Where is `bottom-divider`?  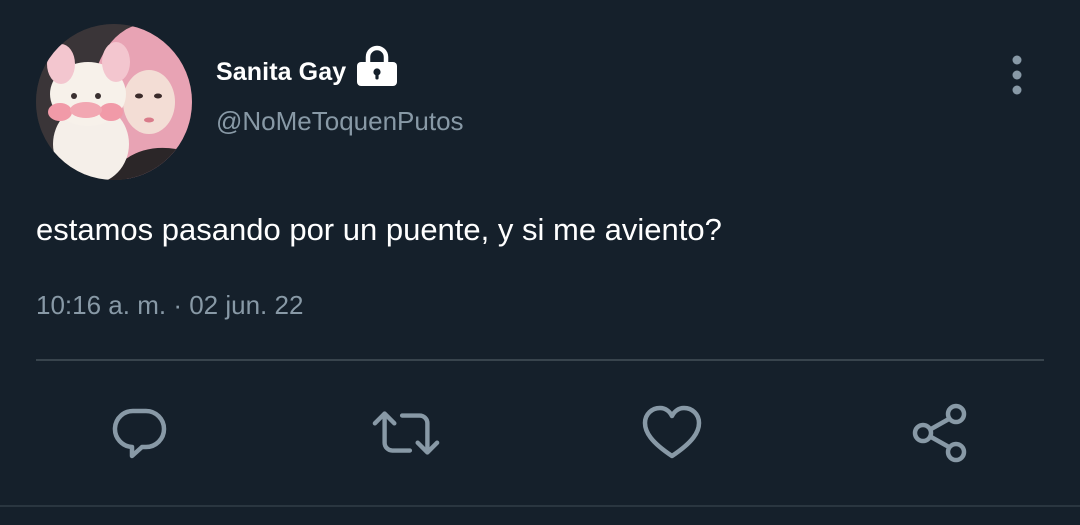
bottom-divider is located at coordinates (540, 506).